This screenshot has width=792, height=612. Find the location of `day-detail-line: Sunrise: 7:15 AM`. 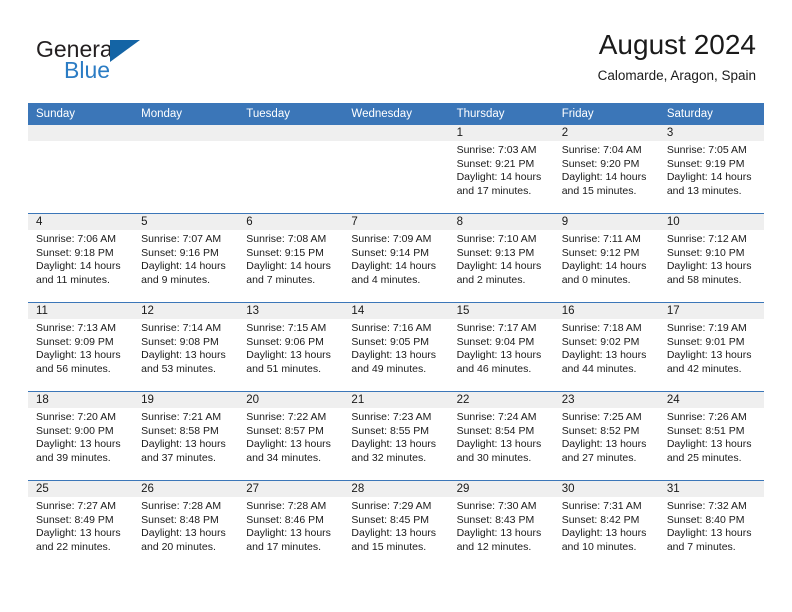

day-detail-line: Sunrise: 7:15 AM is located at coordinates (286, 328).